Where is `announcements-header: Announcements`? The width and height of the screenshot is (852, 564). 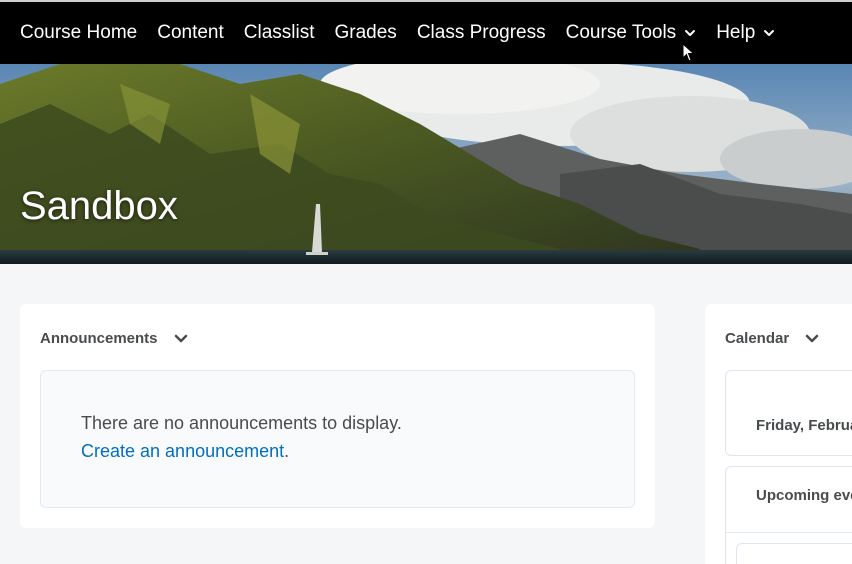
announcements-header: Announcements is located at coordinates (114, 338).